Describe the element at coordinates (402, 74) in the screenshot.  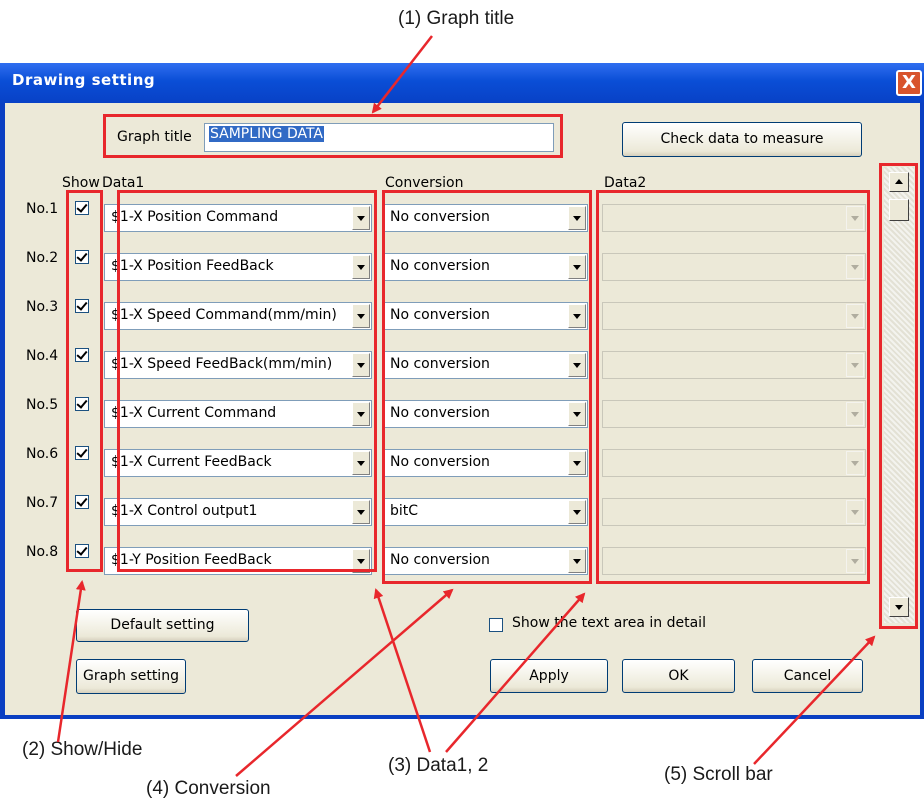
I see `arrow-graph-title` at that location.